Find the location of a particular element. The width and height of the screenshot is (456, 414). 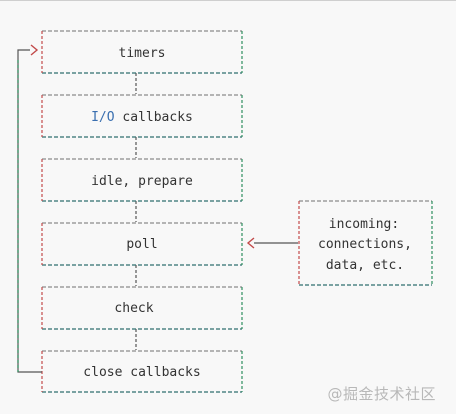

incoming-to-poll-arrow is located at coordinates (272, 243).